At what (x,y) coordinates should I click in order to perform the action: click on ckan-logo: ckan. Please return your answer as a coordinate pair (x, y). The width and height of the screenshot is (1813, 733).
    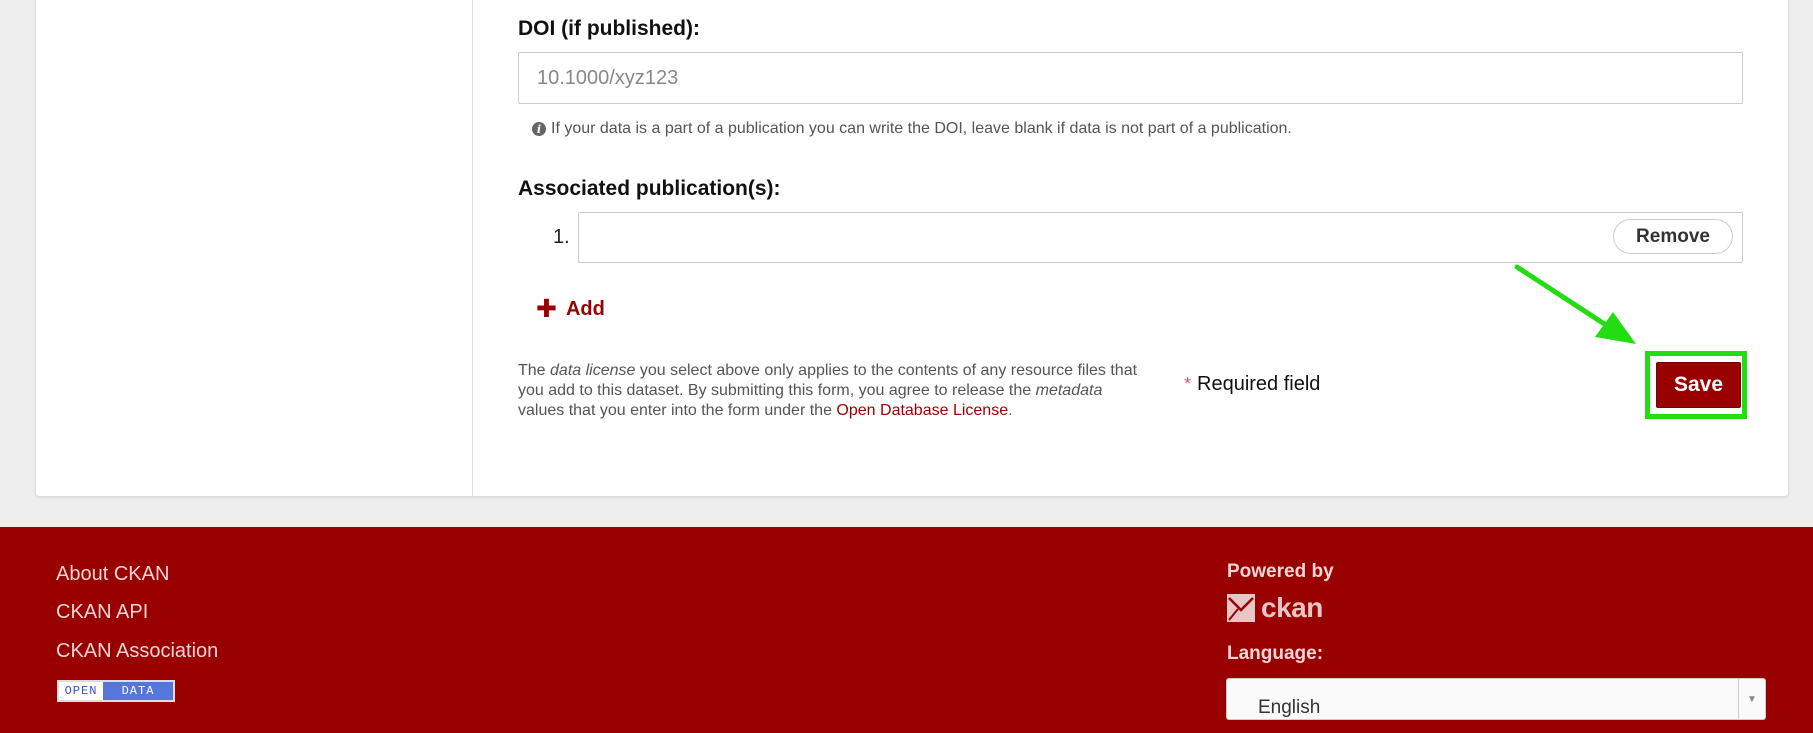
    Looking at the image, I should click on (1275, 608).